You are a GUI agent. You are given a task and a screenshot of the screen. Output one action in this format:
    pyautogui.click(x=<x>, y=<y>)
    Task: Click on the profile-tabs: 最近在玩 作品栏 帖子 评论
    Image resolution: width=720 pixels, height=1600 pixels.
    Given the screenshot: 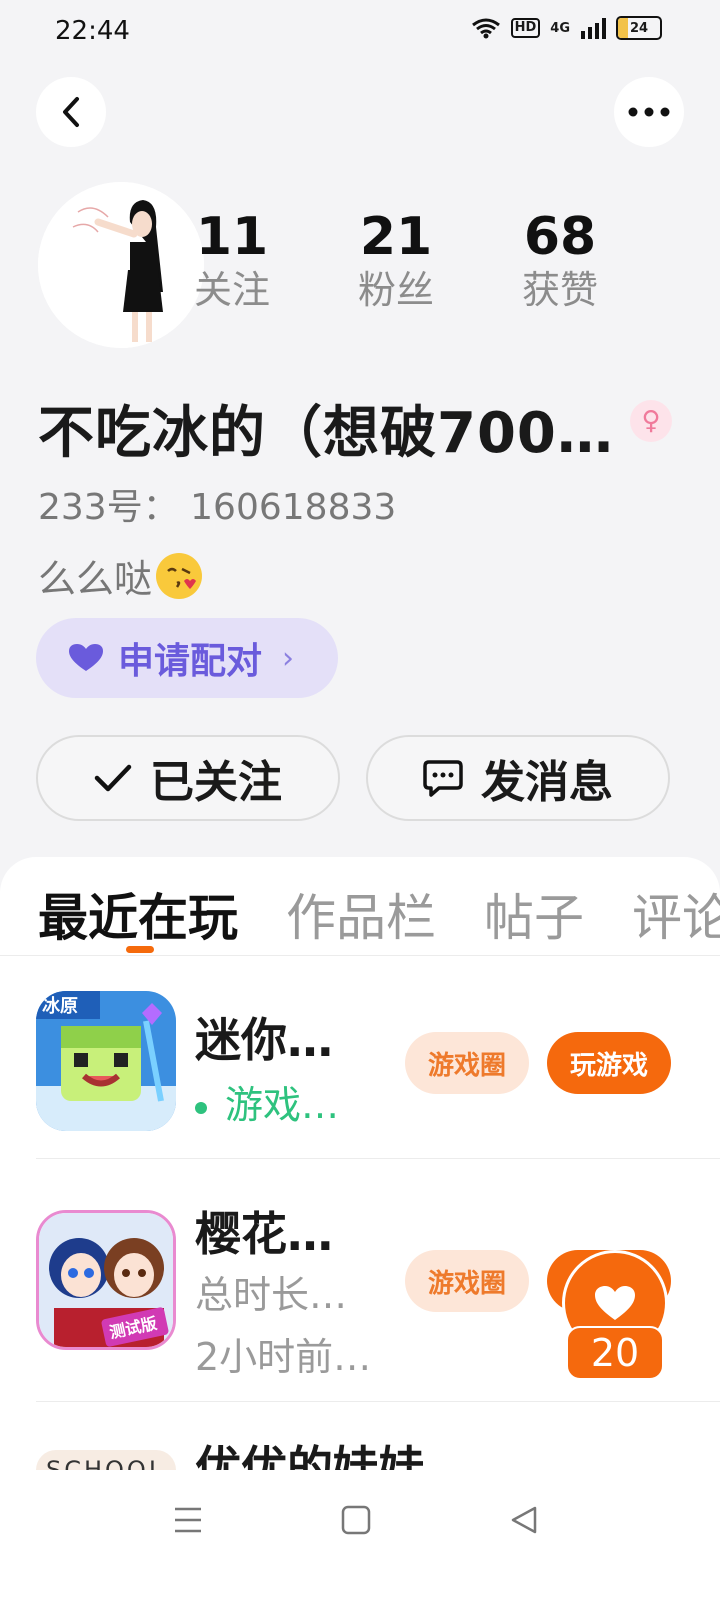 What is the action you would take?
    pyautogui.click(x=379, y=914)
    